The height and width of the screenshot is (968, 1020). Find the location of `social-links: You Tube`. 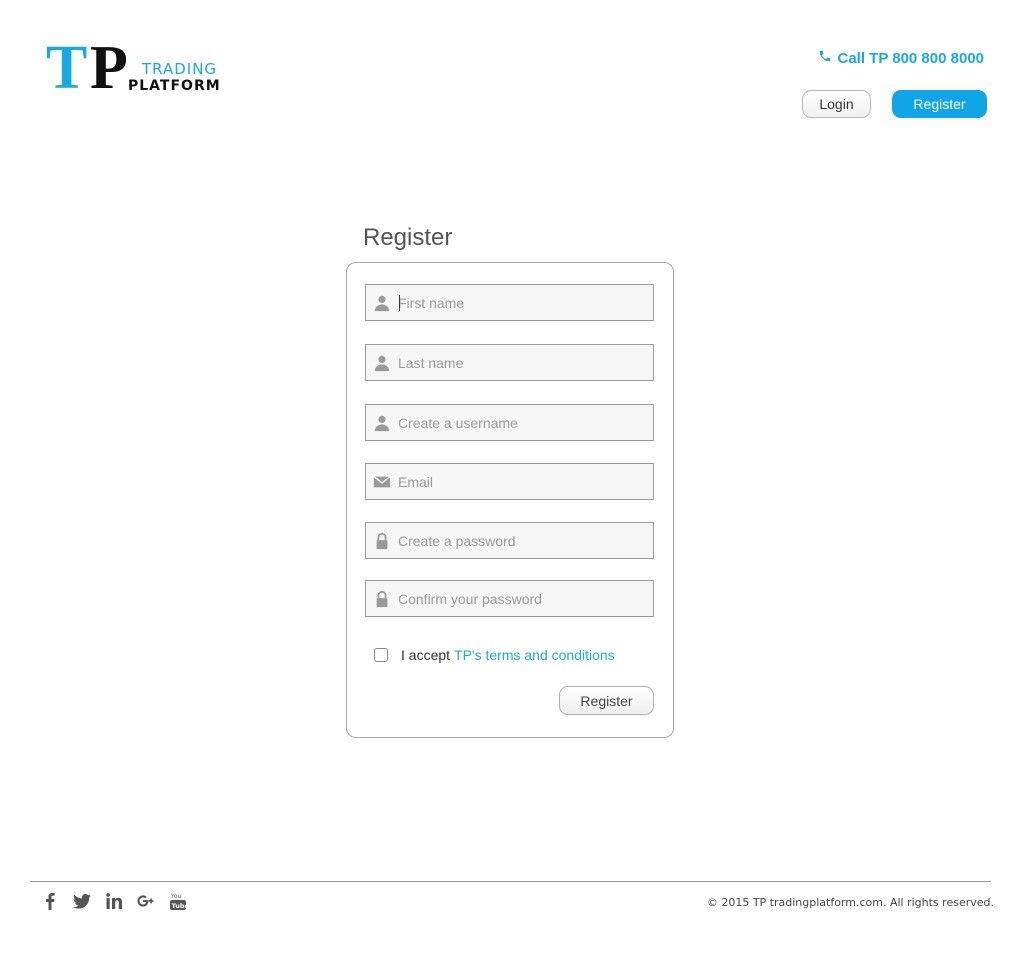

social-links: You Tube is located at coordinates (114, 901).